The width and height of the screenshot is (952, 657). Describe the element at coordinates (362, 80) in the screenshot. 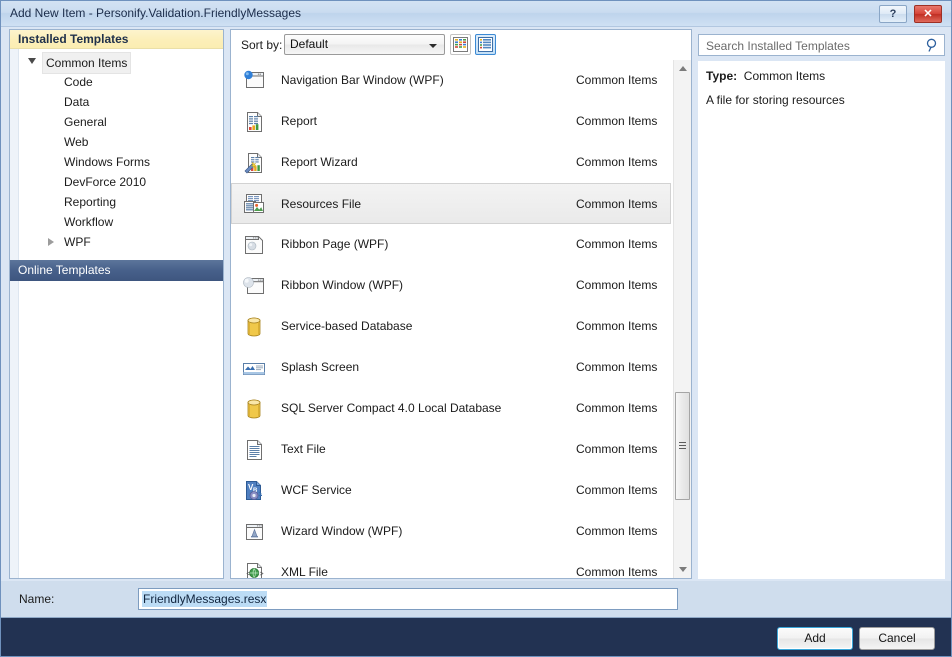

I see `list-item-name: Navigation Bar Window (WPF)` at that location.